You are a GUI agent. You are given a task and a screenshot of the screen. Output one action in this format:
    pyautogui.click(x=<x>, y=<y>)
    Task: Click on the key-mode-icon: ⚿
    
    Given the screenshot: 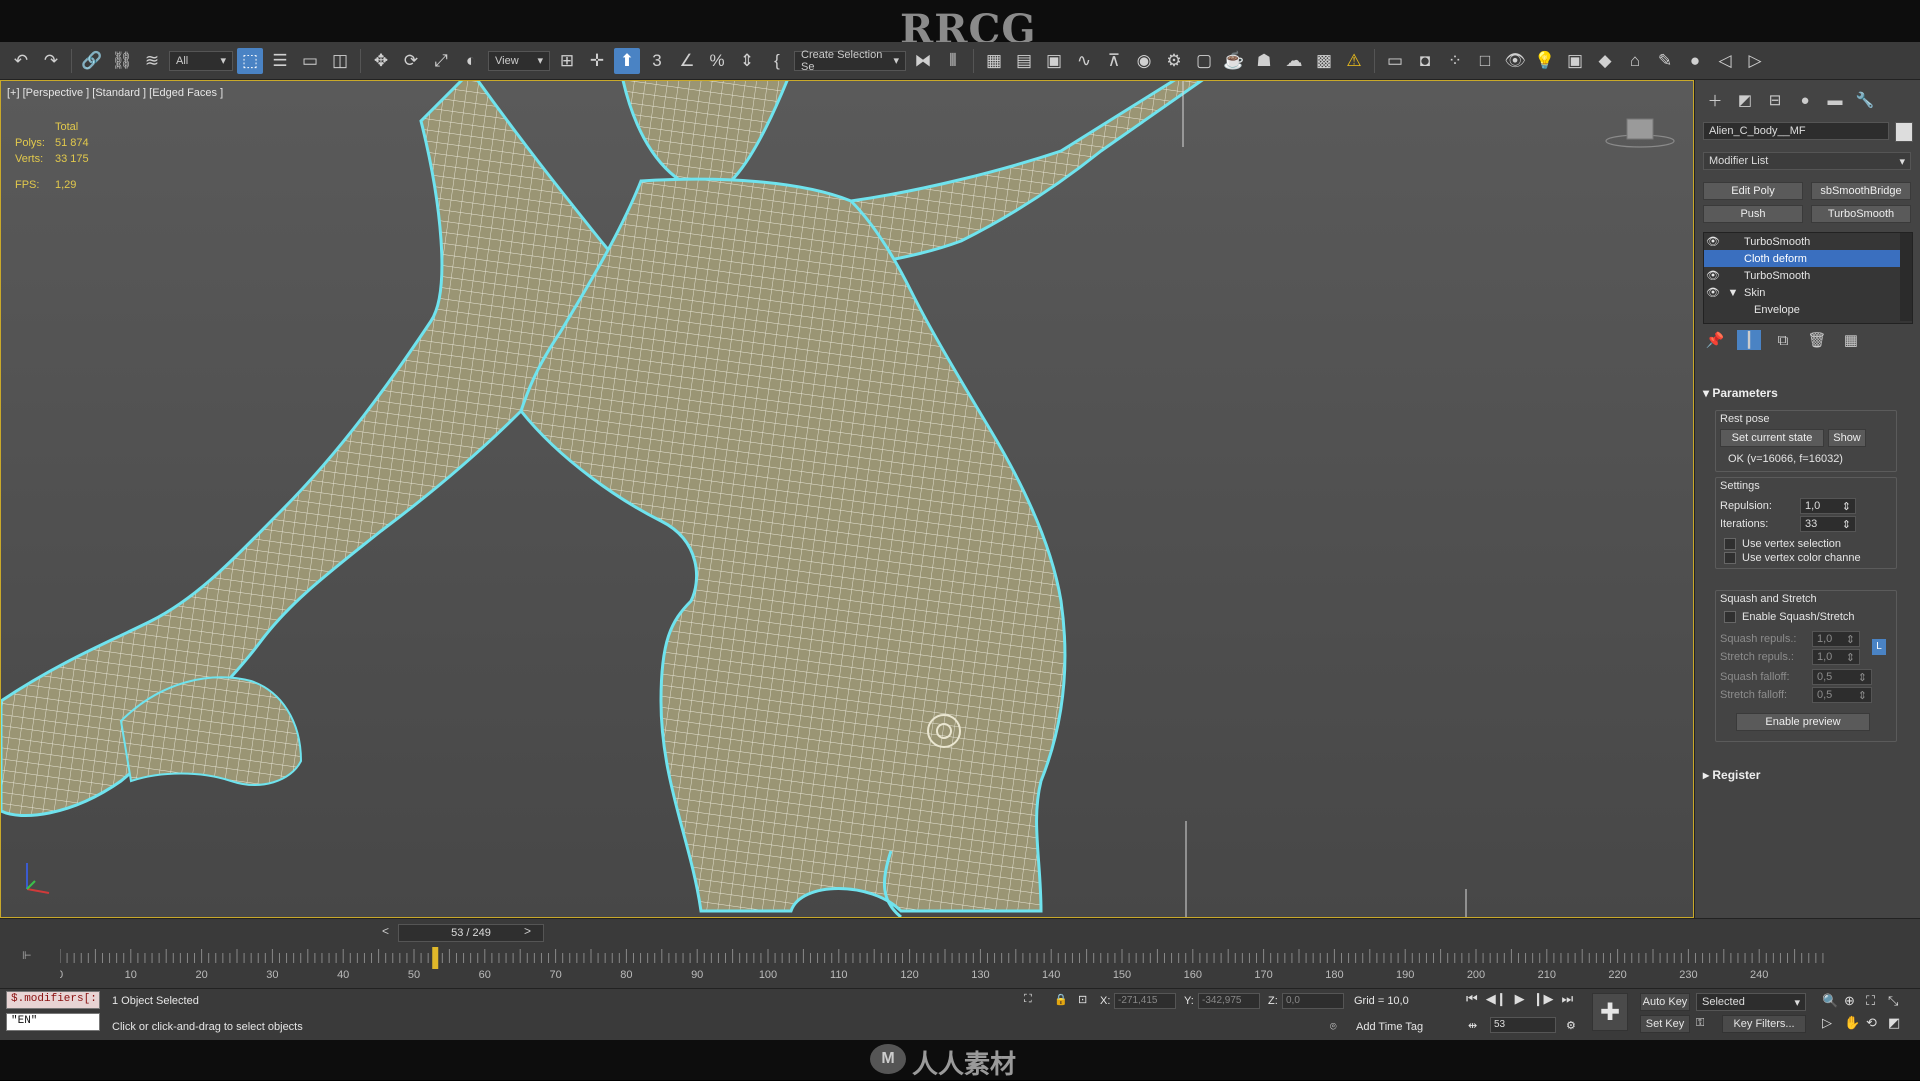 What is the action you would take?
    pyautogui.click(x=1700, y=1023)
    